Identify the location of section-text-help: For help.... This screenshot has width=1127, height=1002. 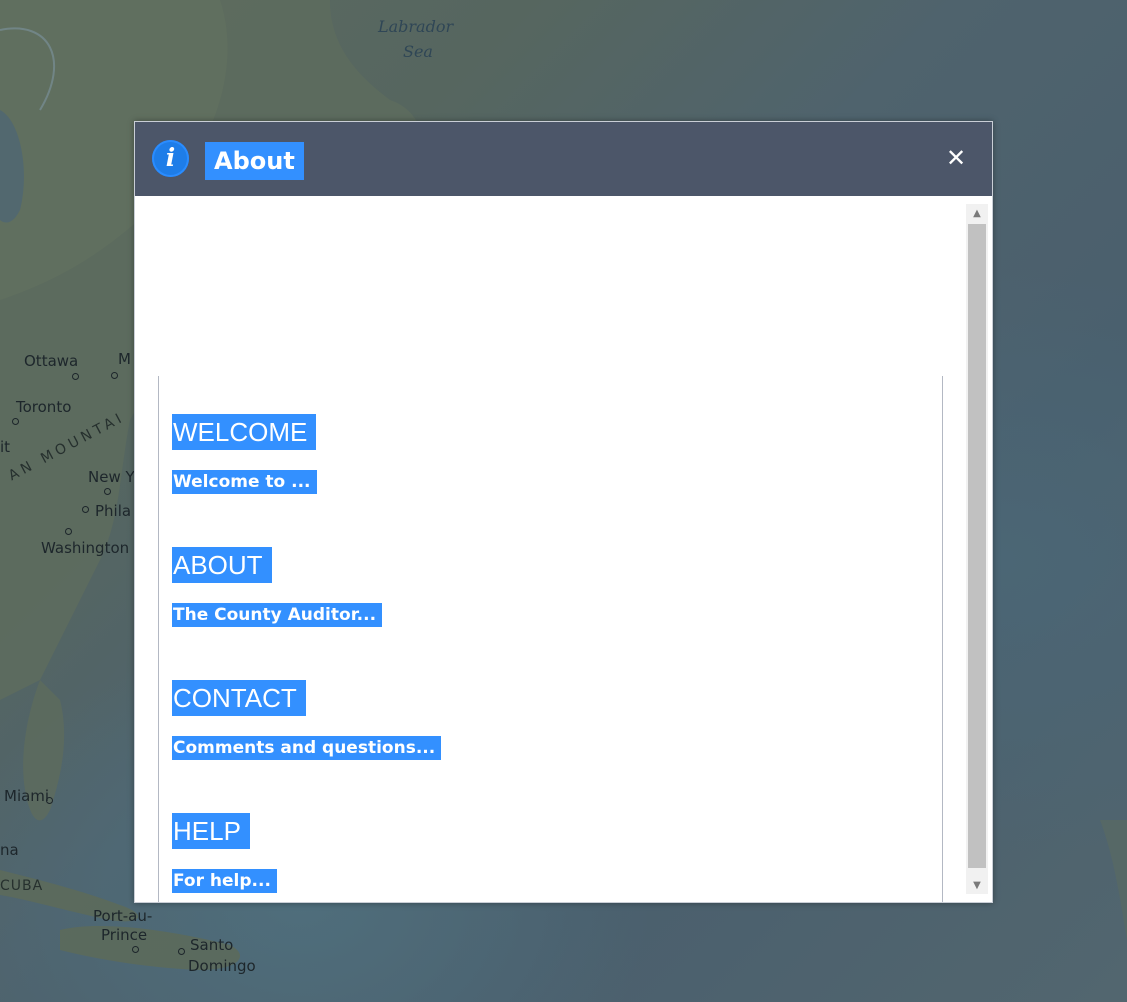
(224, 881).